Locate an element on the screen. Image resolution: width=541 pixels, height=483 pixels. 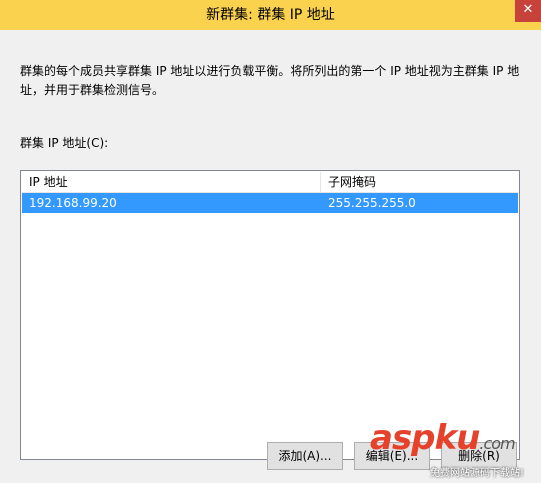
window-title: 新群集: 群集 IP 地址 is located at coordinates (270, 15).